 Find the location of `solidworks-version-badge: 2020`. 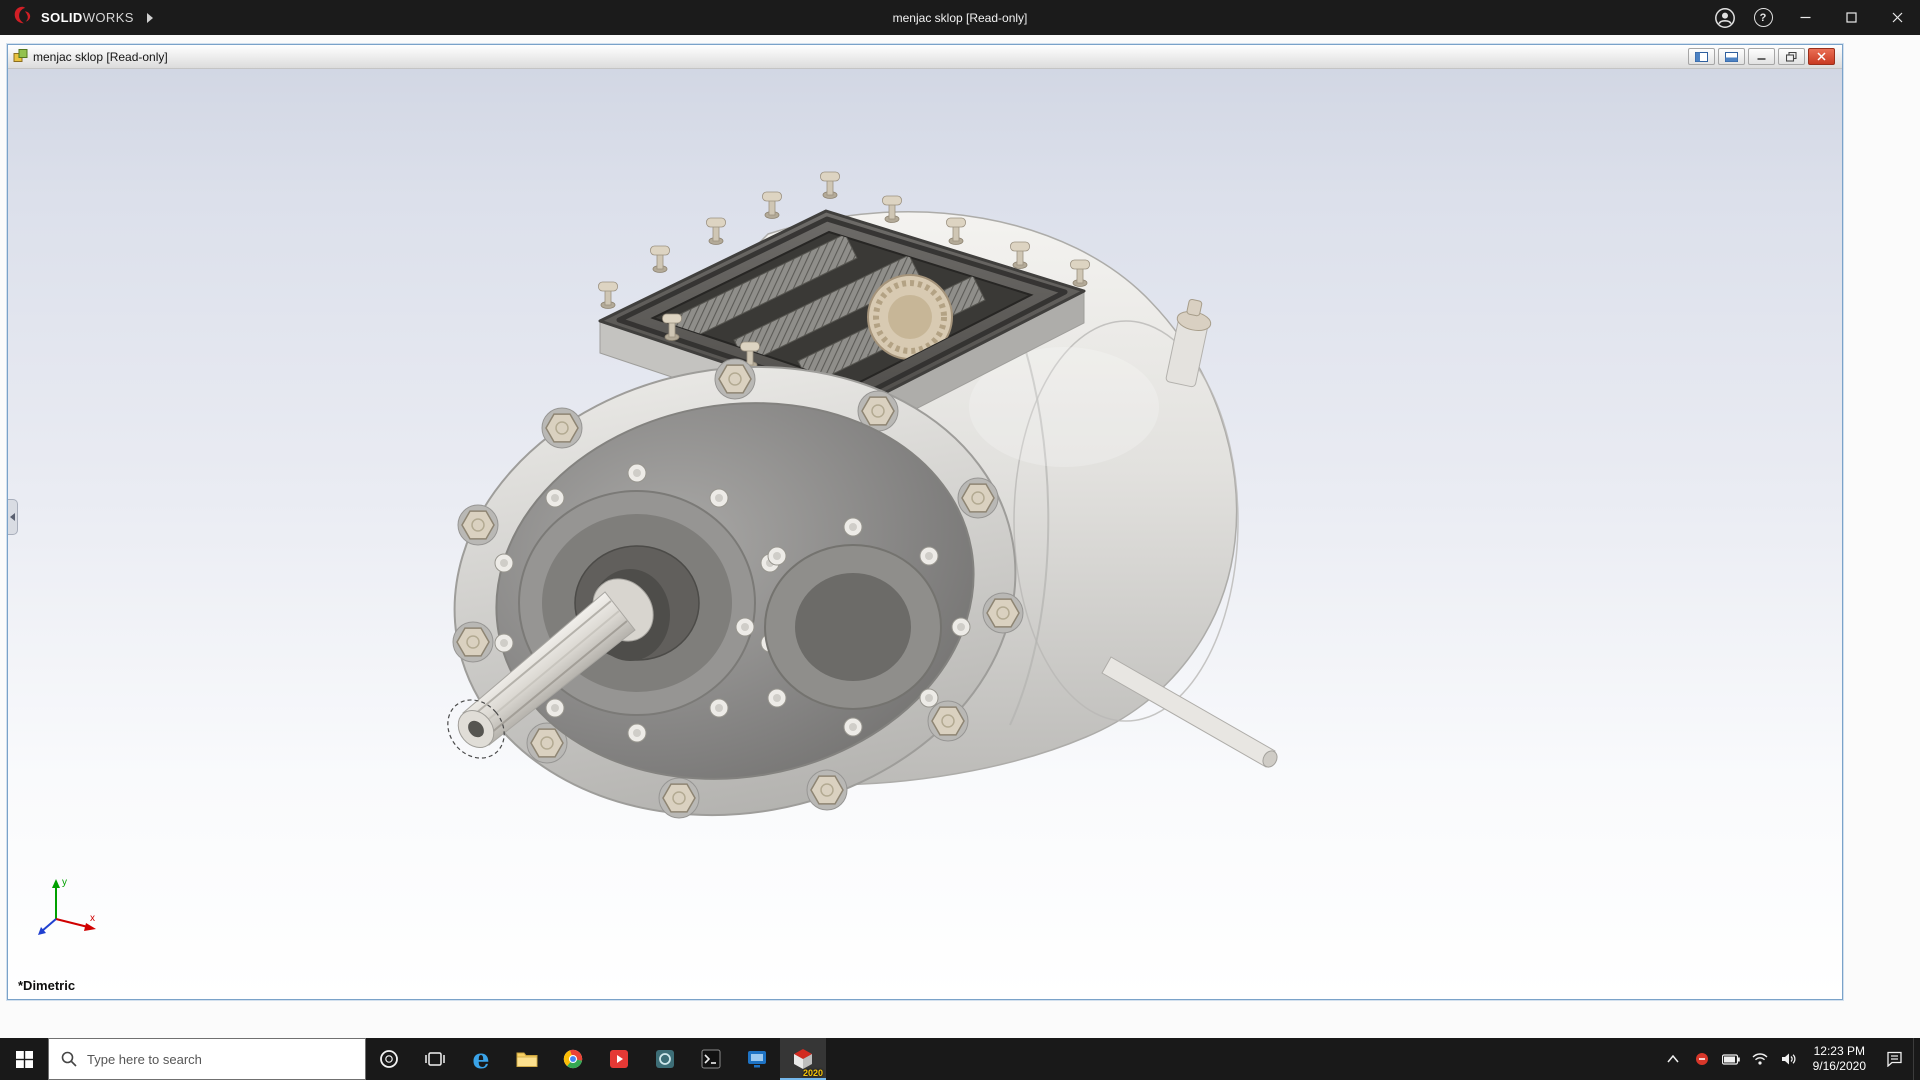

solidworks-version-badge: 2020 is located at coordinates (812, 1073).